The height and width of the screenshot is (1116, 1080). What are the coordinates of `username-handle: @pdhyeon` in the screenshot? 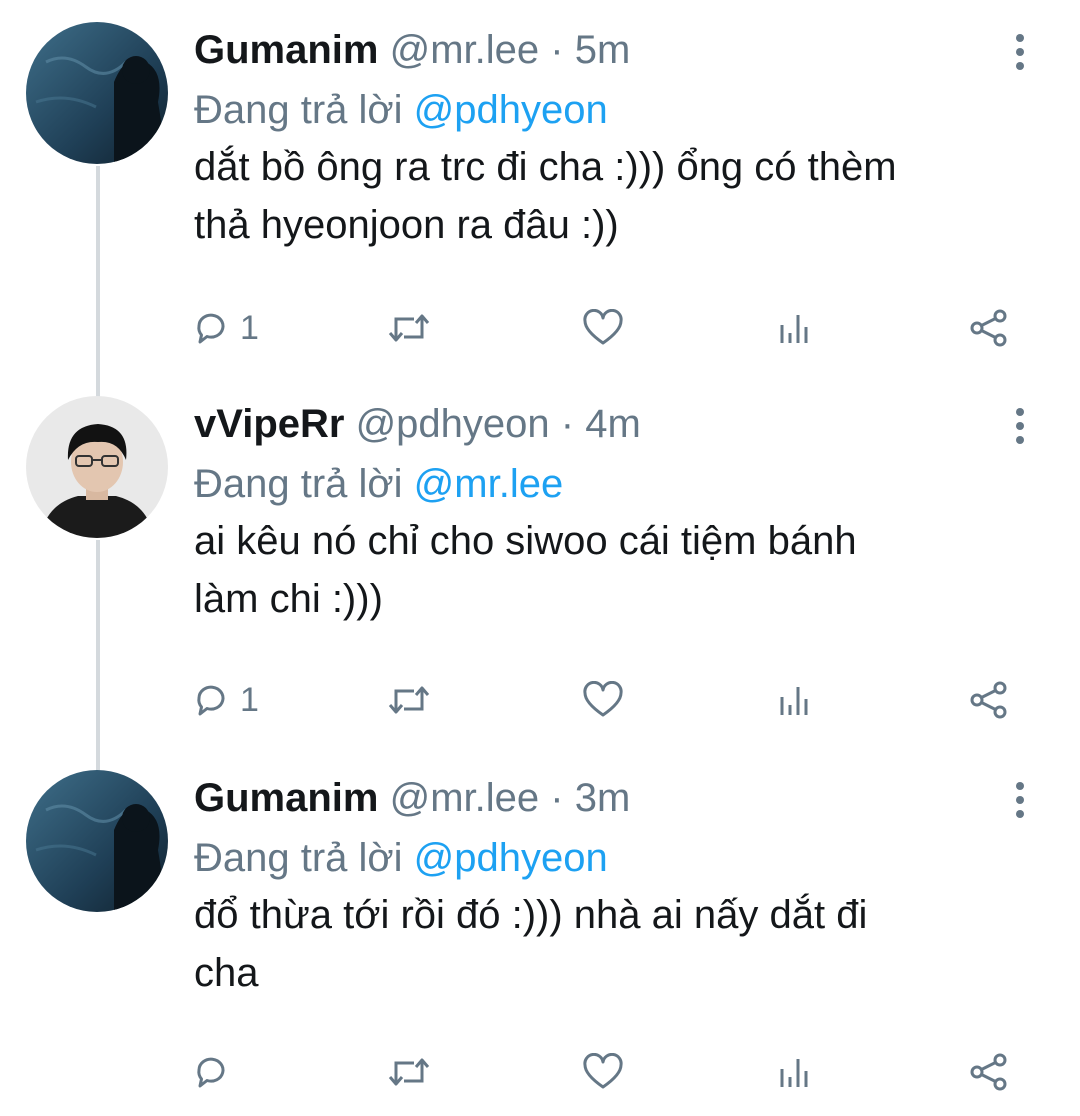 It's located at (453, 424).